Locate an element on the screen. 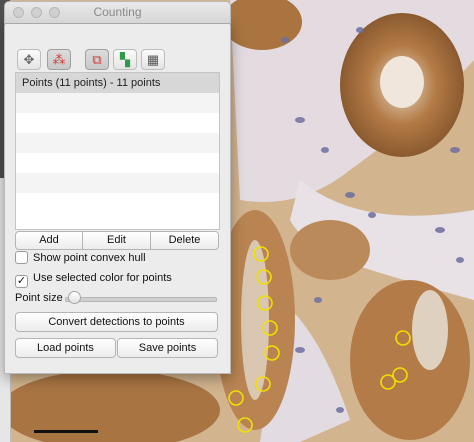  window-title: Counting is located at coordinates (117, 12).